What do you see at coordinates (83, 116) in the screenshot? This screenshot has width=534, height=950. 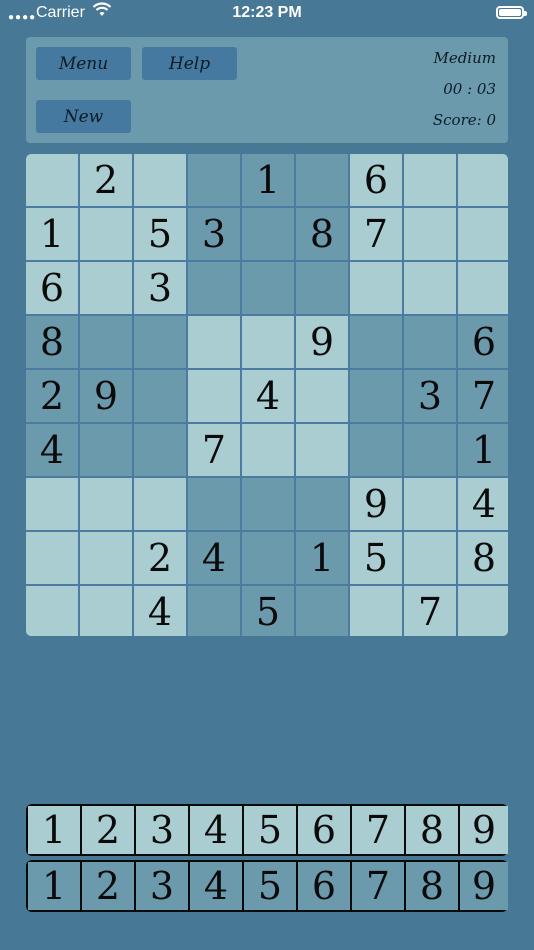 I see `new-game-button: New` at bounding box center [83, 116].